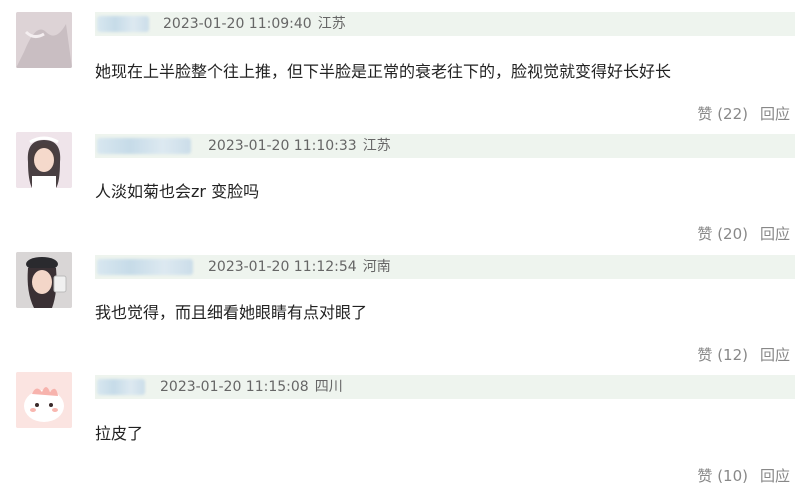 The width and height of the screenshot is (800, 486). I want to click on timestamp: 2023-01-20 11:10:33, so click(282, 146).